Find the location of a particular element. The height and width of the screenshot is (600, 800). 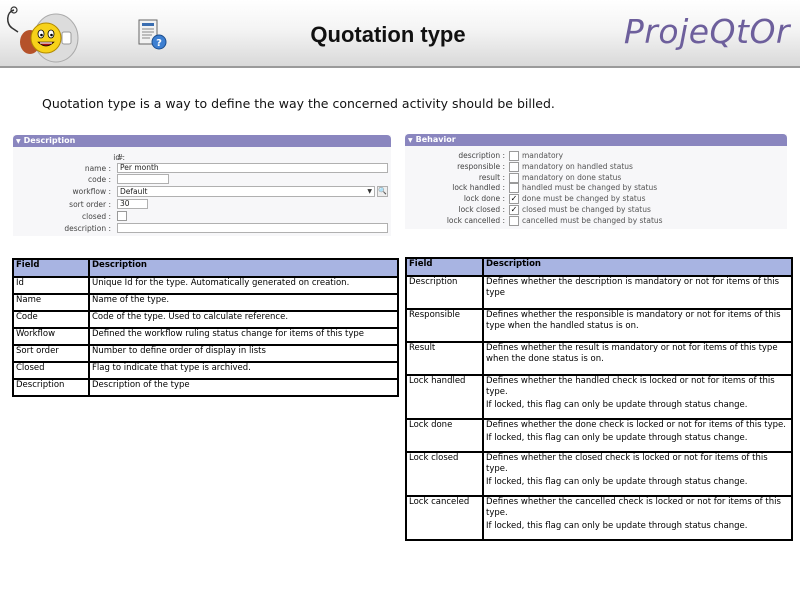

behavior-row-label: result : is located at coordinates (491, 177).